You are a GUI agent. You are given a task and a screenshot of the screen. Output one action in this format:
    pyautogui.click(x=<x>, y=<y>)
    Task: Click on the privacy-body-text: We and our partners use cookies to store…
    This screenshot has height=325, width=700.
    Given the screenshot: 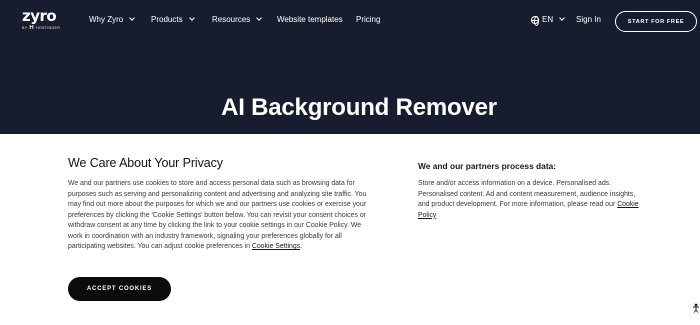 What is the action you would take?
    pyautogui.click(x=217, y=215)
    